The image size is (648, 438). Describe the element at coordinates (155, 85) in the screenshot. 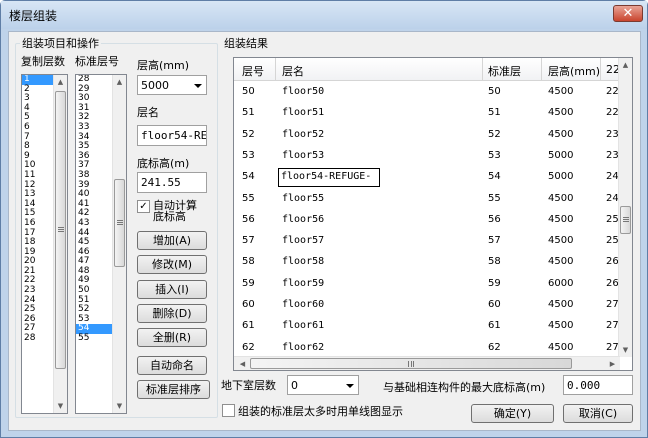

I see `floor-height-value: 5000` at that location.